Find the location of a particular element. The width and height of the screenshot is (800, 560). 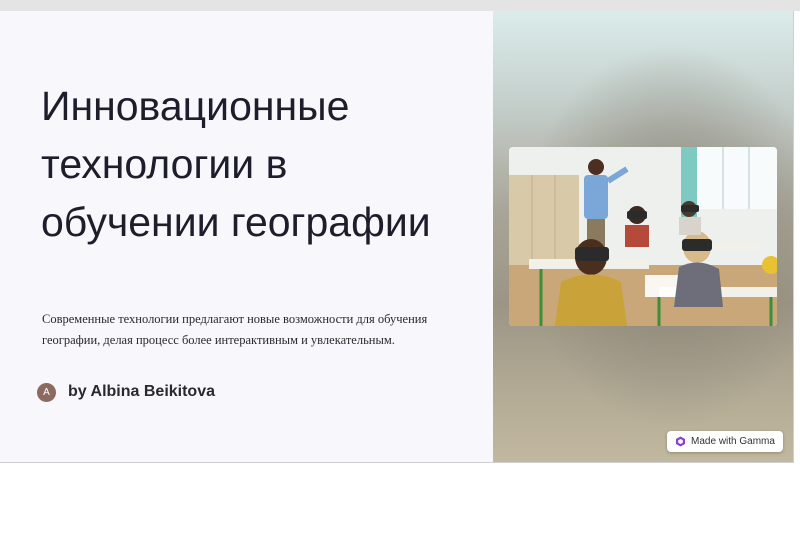

author-name: by Albina Beikitova is located at coordinates (141, 391).